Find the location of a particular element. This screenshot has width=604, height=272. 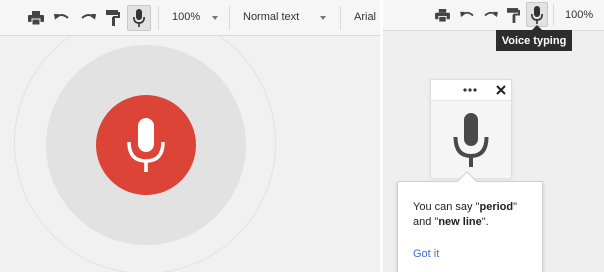

voice-typing-widget is located at coordinates (471, 128).